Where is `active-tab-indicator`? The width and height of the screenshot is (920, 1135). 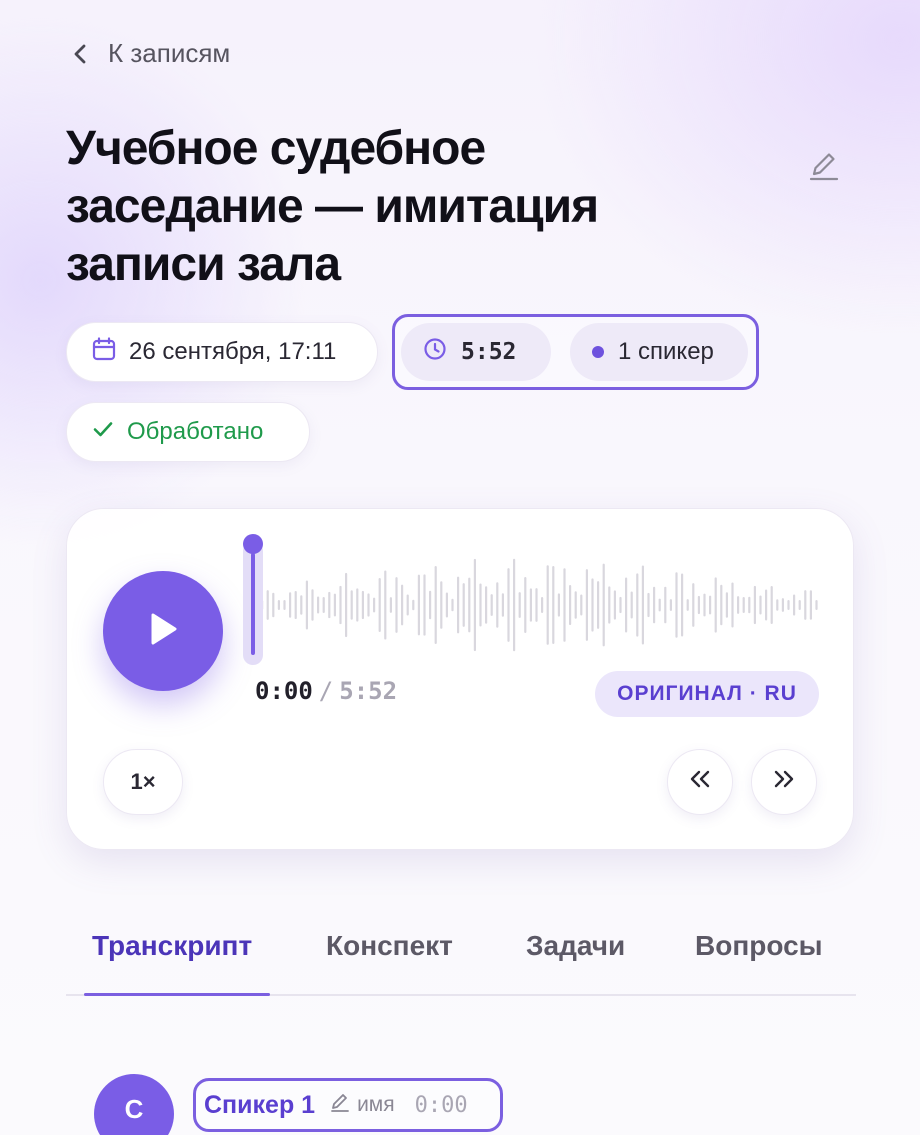 active-tab-indicator is located at coordinates (177, 994).